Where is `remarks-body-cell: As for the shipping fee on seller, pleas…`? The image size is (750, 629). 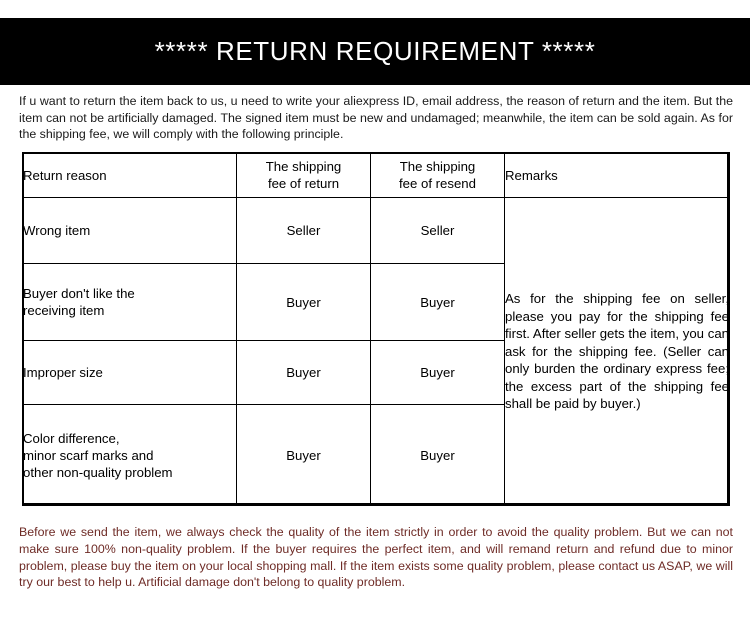 remarks-body-cell: As for the shipping fee on seller, pleas… is located at coordinates (617, 351).